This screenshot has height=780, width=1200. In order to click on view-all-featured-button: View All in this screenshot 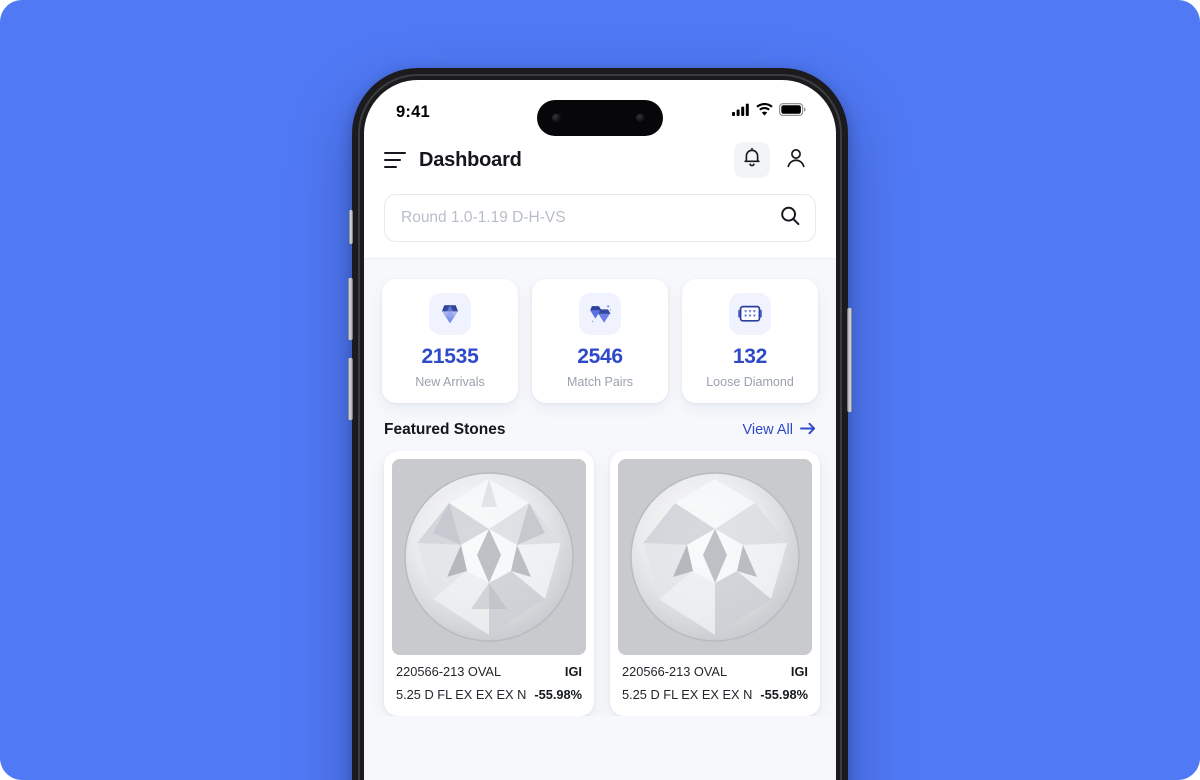, I will do `click(779, 430)`.